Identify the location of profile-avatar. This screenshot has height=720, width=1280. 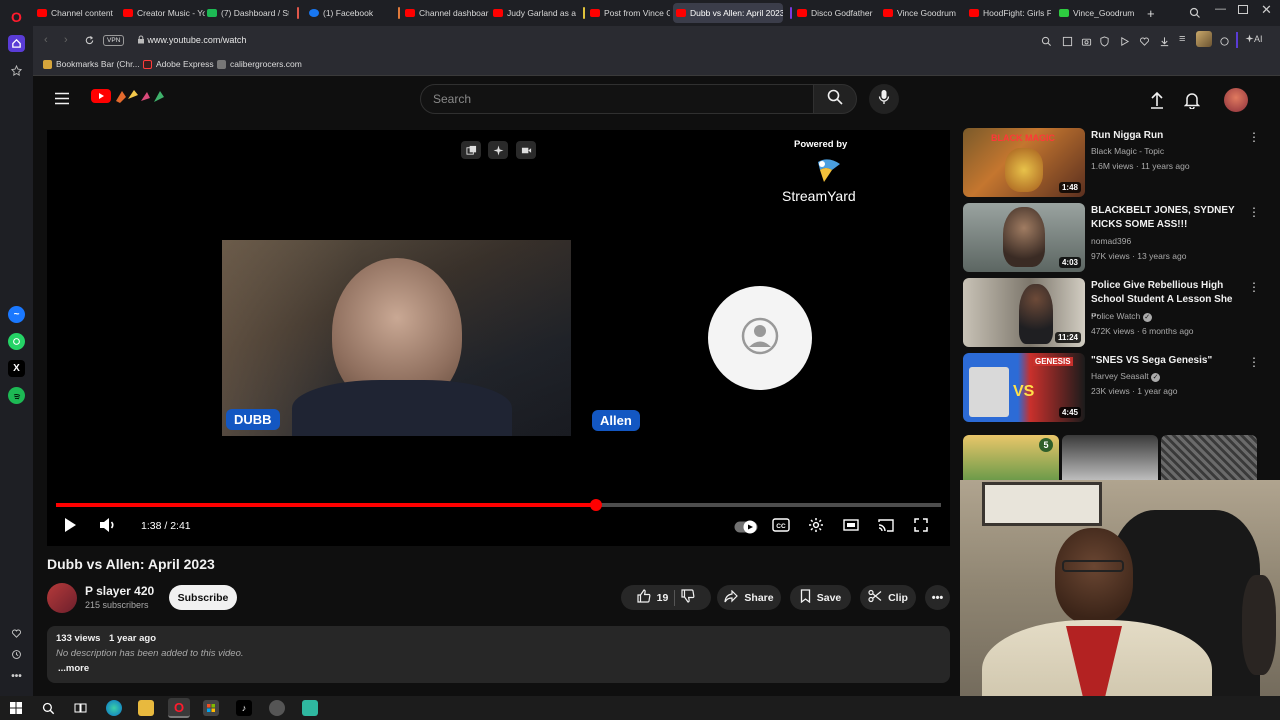
(1204, 39).